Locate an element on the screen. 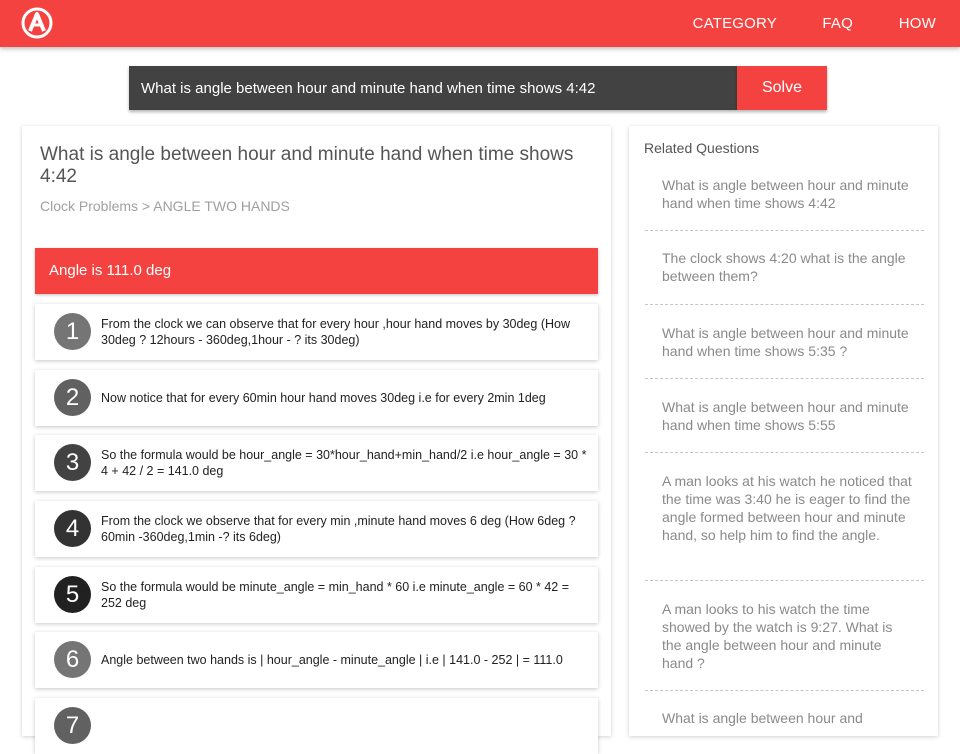 The width and height of the screenshot is (960, 754). solution-step: 7 is located at coordinates (316, 726).